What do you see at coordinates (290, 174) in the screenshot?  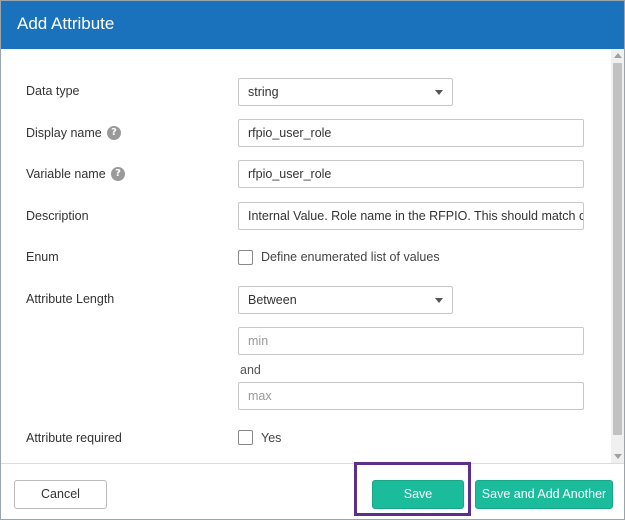 I see `variable-name-value: rfpio_user_role` at bounding box center [290, 174].